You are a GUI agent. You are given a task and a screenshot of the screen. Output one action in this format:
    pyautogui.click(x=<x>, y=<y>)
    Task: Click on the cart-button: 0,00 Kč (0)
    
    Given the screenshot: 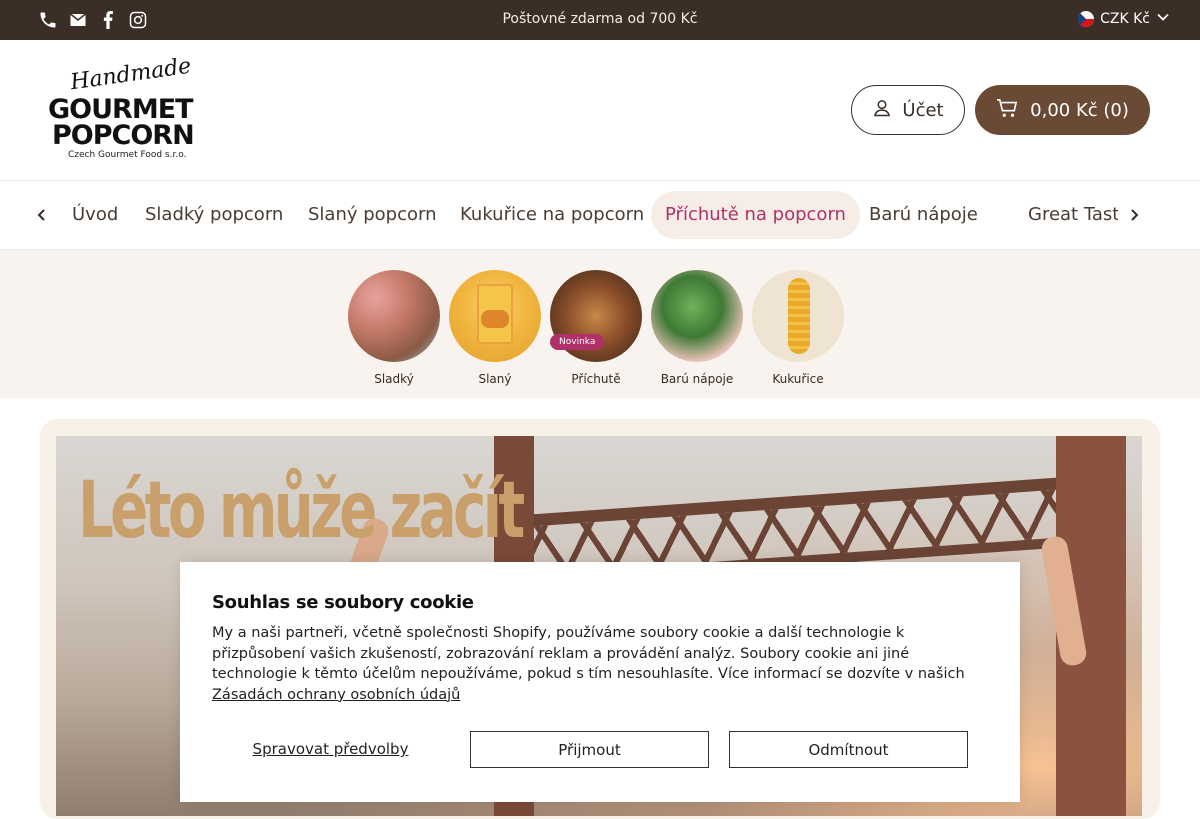 What is the action you would take?
    pyautogui.click(x=1062, y=110)
    